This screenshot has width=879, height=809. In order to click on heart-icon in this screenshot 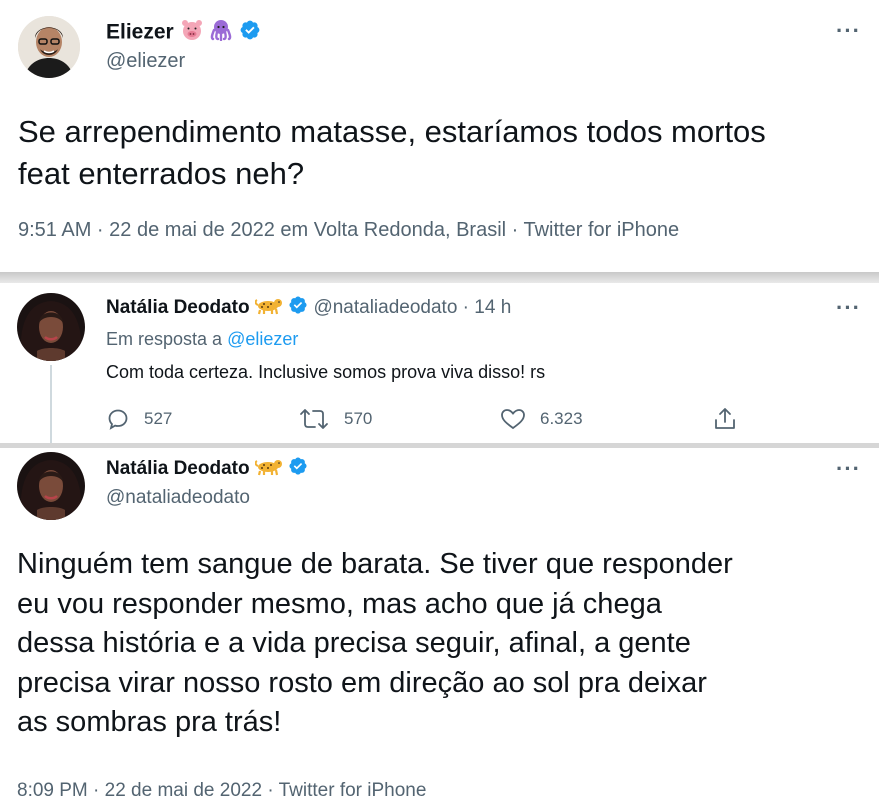, I will do `click(513, 419)`.